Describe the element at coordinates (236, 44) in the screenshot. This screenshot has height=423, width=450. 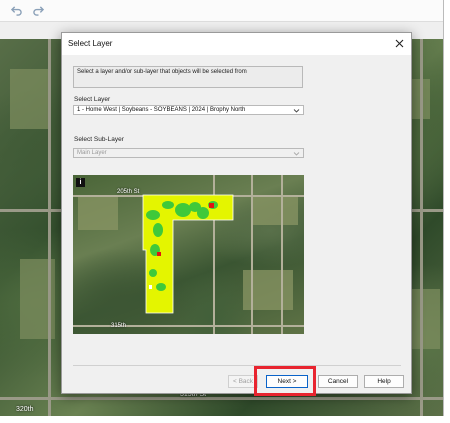
I see `dialog-titlebar: Select Layer` at that location.